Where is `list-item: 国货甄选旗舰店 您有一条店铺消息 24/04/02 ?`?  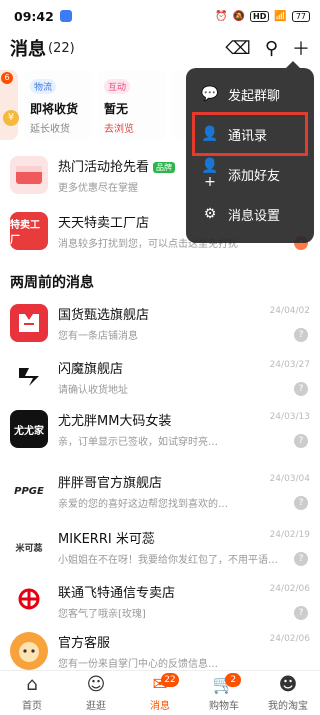 list-item: 国货甄选旗舰店 您有一条店铺消息 24/04/02 ? is located at coordinates (160, 323).